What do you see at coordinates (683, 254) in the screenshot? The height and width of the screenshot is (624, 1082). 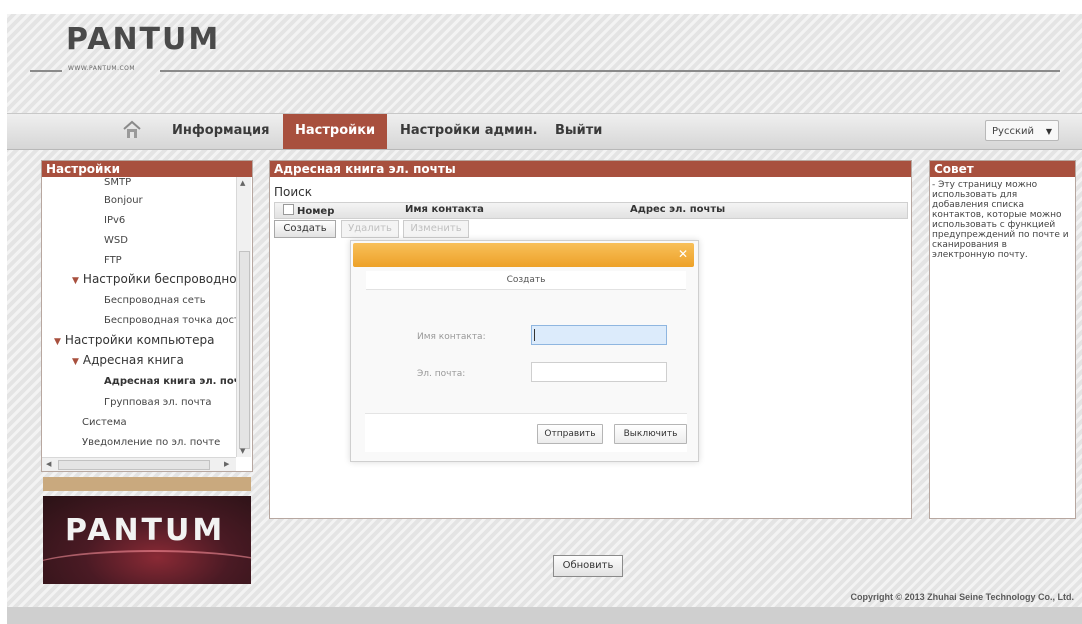 I see `close-icon: ✕` at bounding box center [683, 254].